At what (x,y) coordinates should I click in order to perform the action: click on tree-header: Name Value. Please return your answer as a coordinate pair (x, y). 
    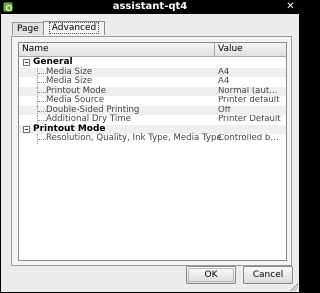
    Looking at the image, I should click on (152, 50).